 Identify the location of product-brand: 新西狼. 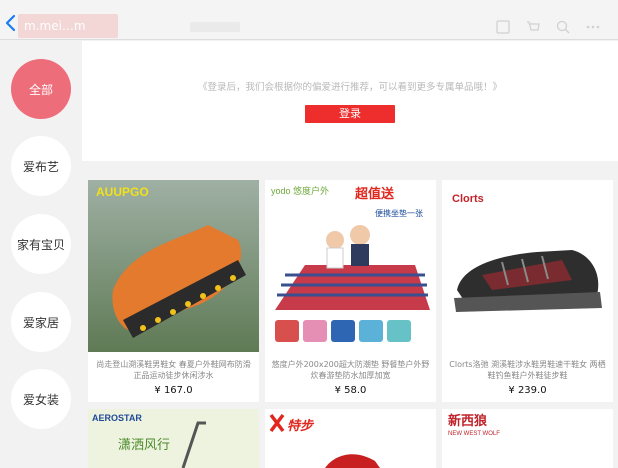
(468, 421).